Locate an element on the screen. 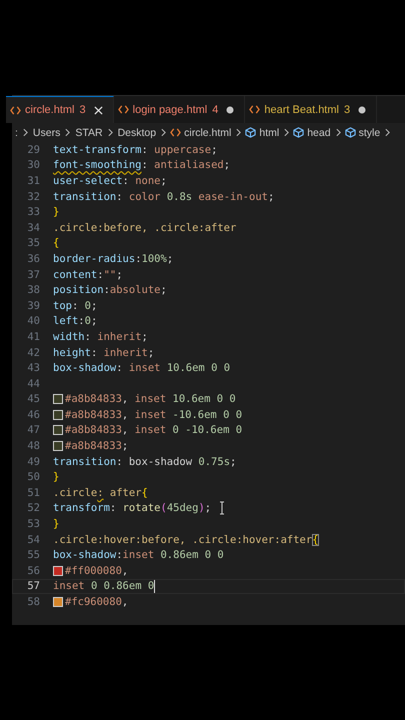  breadcrumb-item: Desktop is located at coordinates (137, 132).